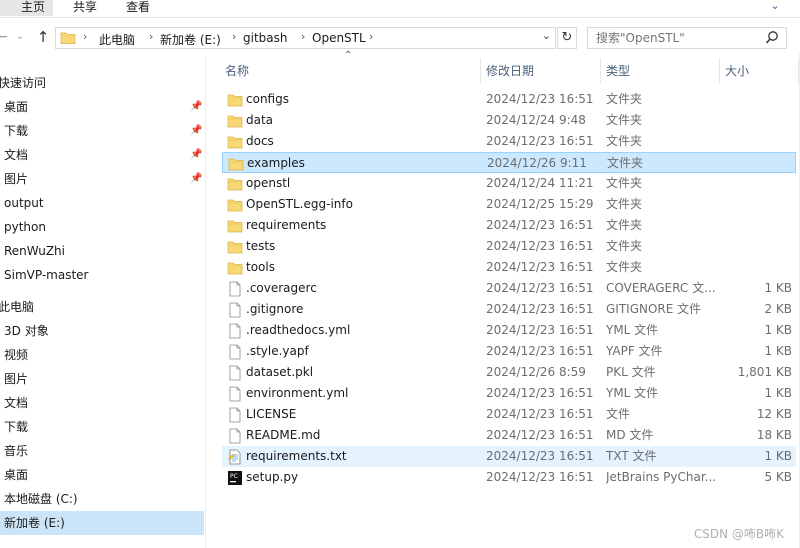  Describe the element at coordinates (237, 71) in the screenshot. I see `column-header-name: 名称` at that location.